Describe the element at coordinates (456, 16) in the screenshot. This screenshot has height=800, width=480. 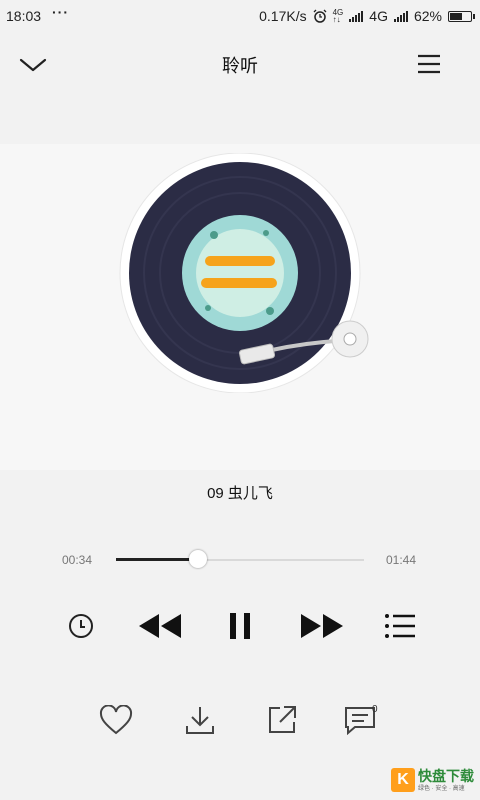
I see `battery-level` at that location.